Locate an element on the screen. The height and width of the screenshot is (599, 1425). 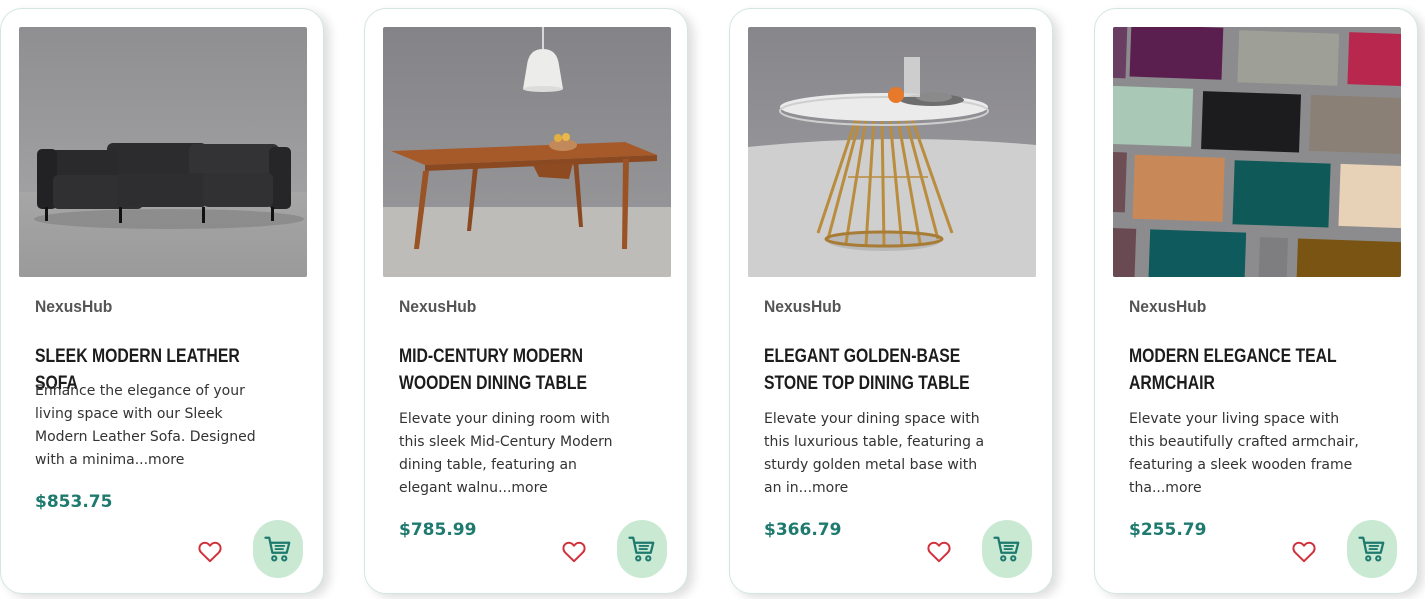
wooden-dining-table-image is located at coordinates (527, 152).